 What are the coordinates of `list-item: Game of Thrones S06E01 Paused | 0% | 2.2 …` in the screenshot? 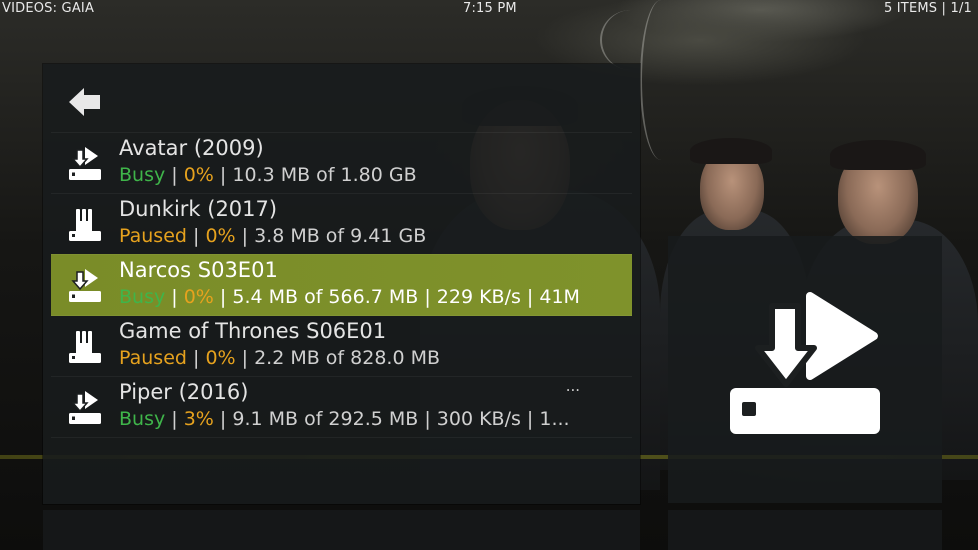 It's located at (341, 346).